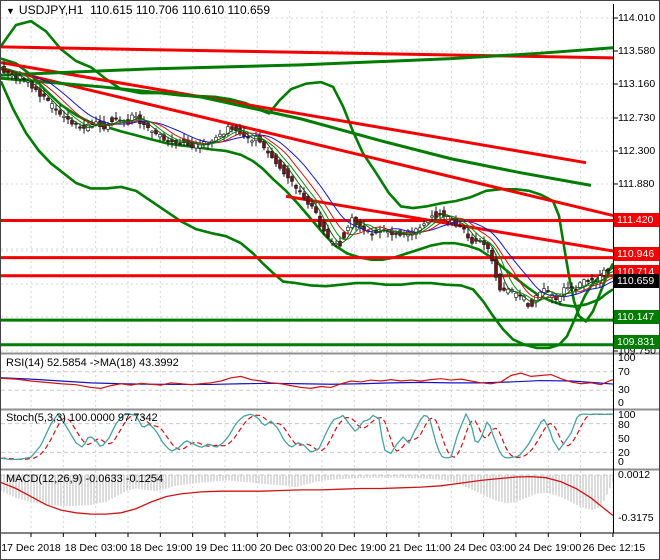 Image resolution: width=660 pixels, height=560 pixels. I want to click on time-axis-label: 17 Dec 2018, so click(31, 548).